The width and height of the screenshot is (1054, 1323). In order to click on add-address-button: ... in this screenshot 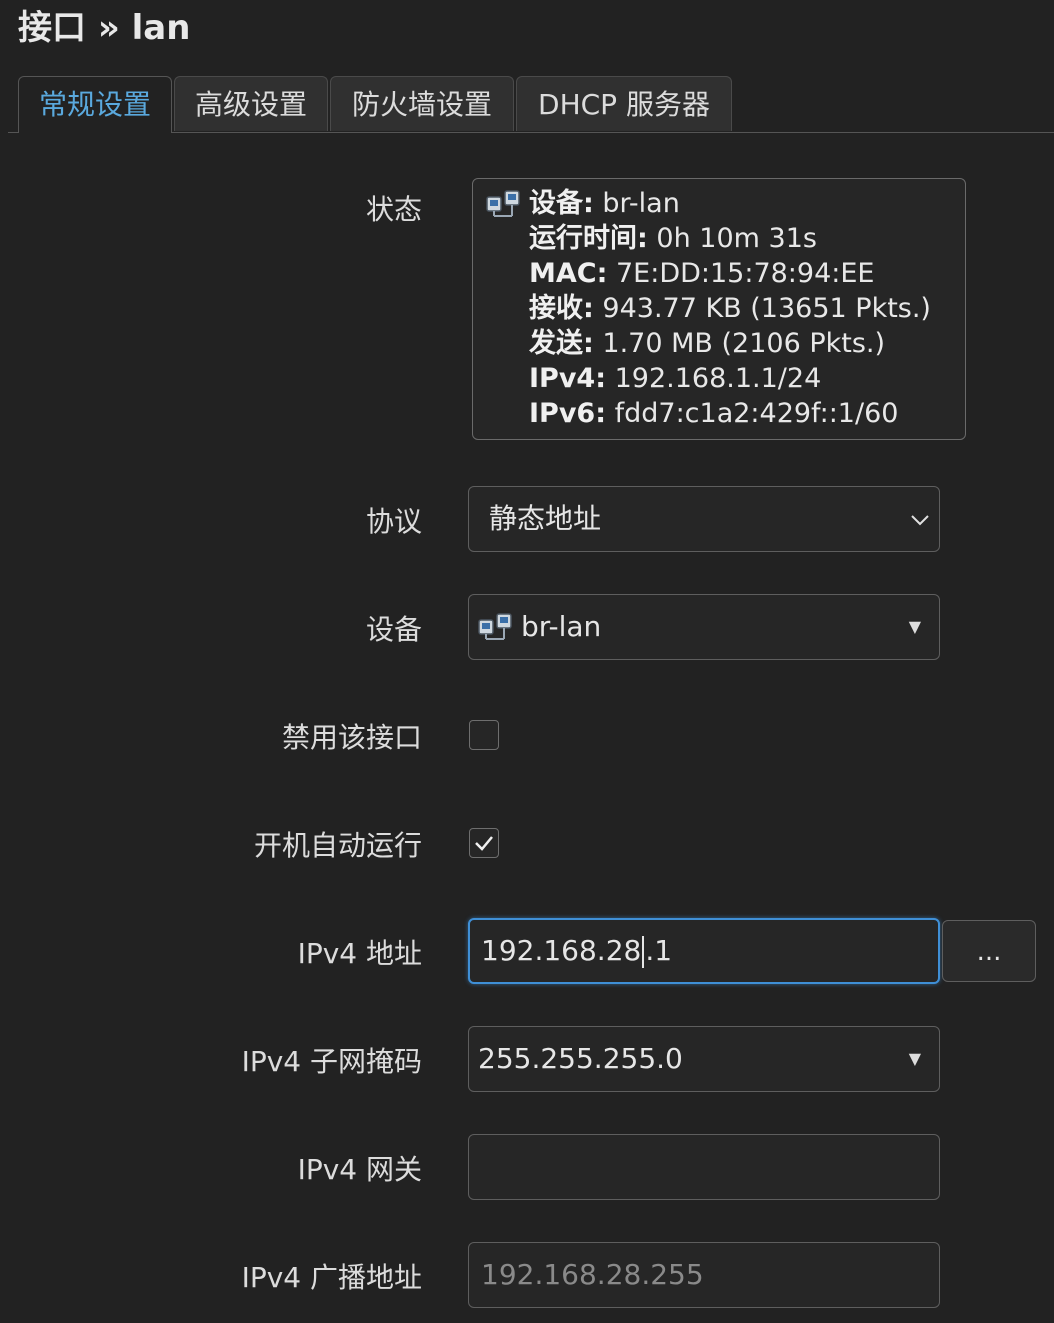, I will do `click(989, 951)`.